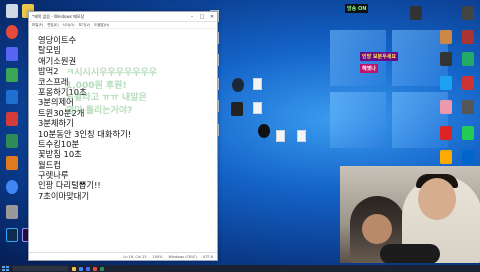 The height and width of the screenshot is (272, 480). Describe the element at coordinates (112, 73) in the screenshot. I see `chat-message: ㅋ시시시우우우우우우우` at that location.